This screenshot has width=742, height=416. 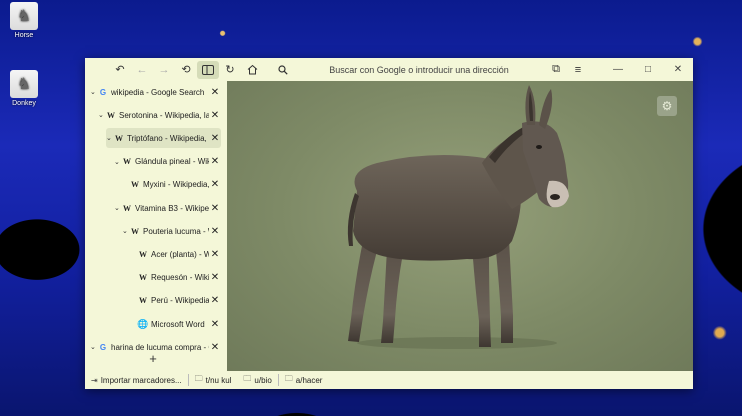 What do you see at coordinates (164, 115) in the screenshot?
I see `tab-title: Serotonina - Wikipedia, la` at bounding box center [164, 115].